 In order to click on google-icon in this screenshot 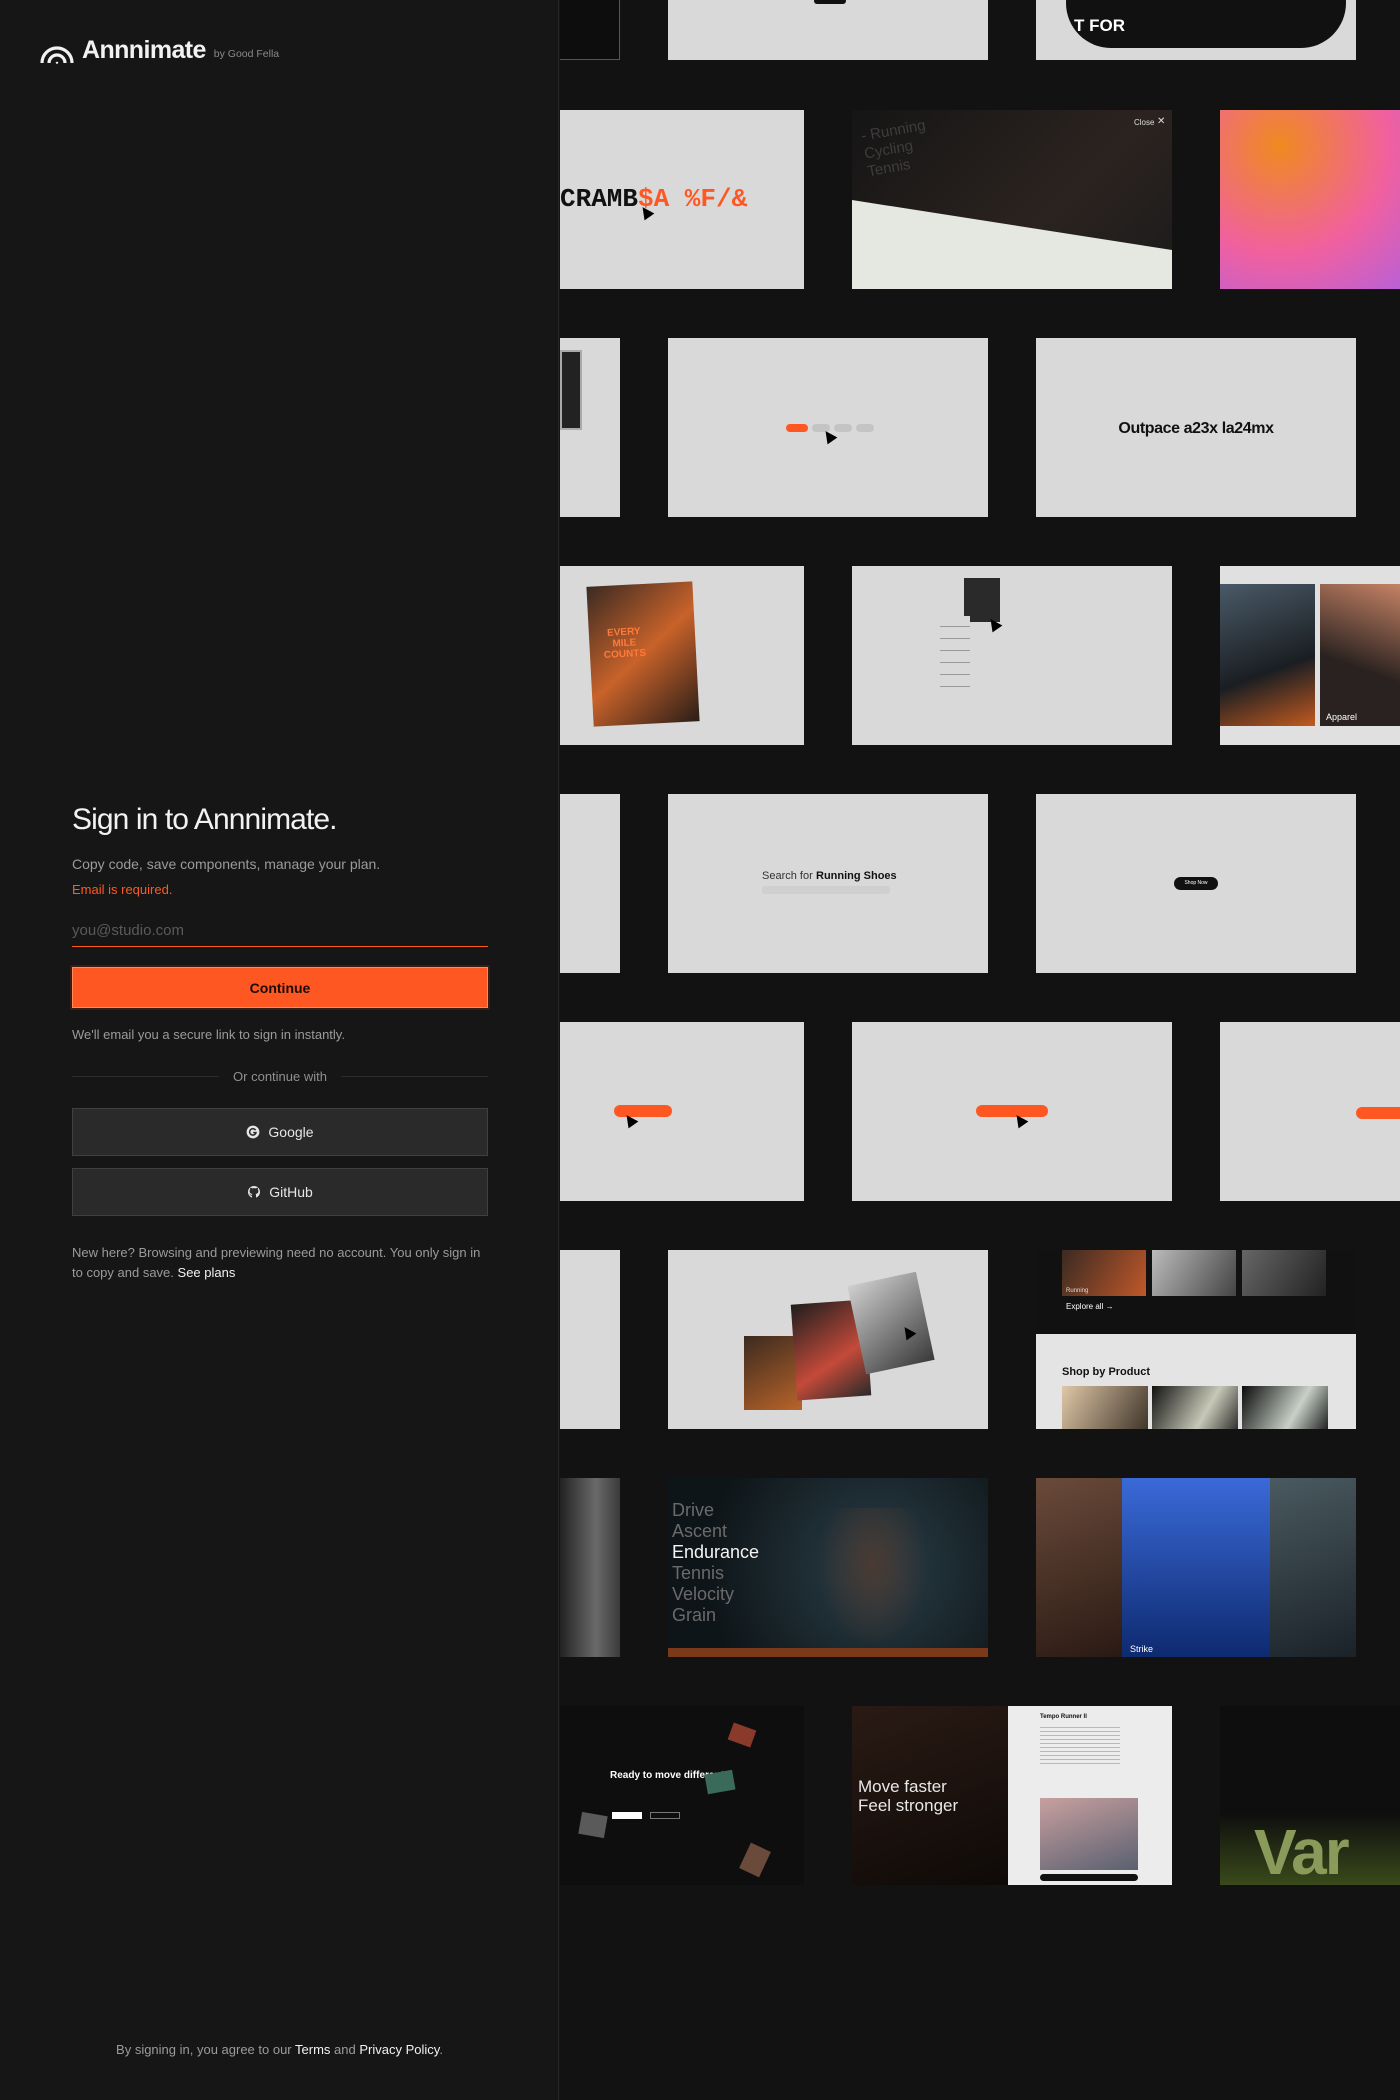, I will do `click(253, 1132)`.